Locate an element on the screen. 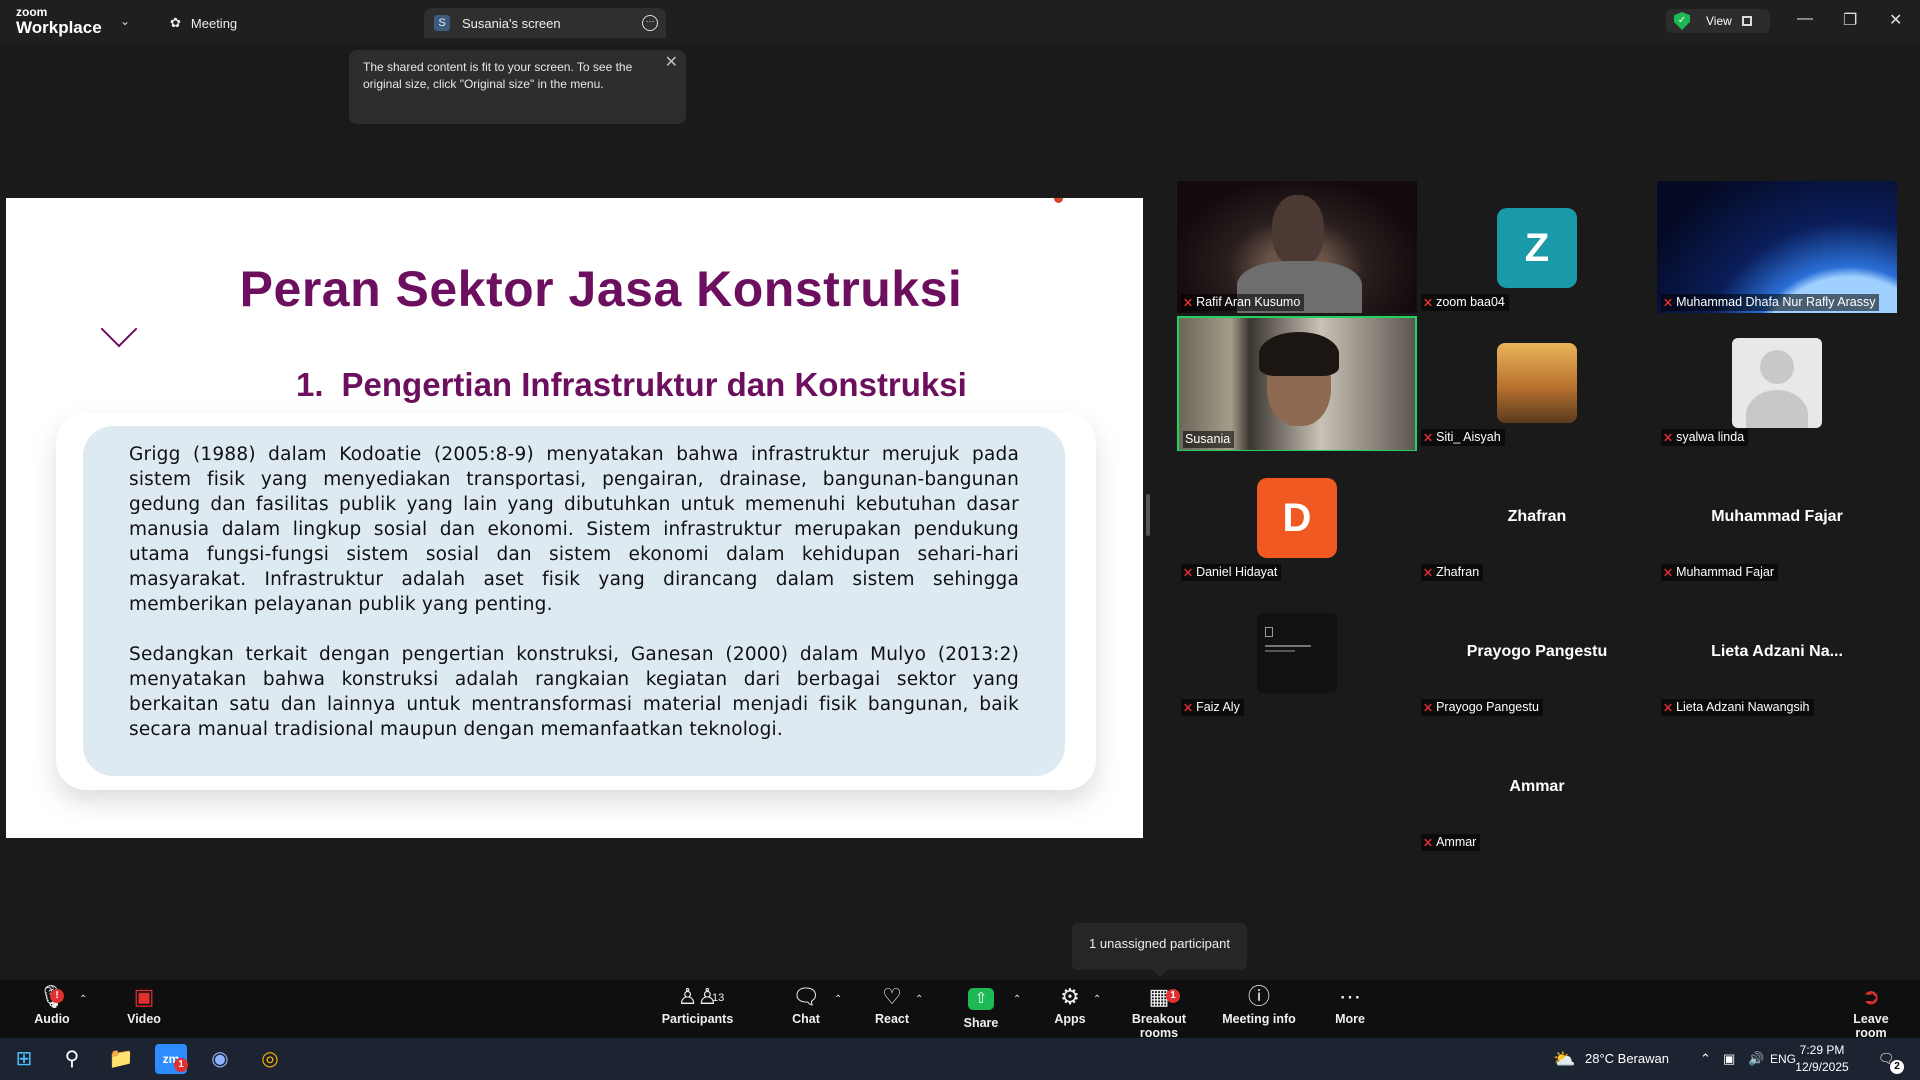 The image size is (1920, 1080). participant-tile: Ammar ⨯ Ammar is located at coordinates (1537, 787).